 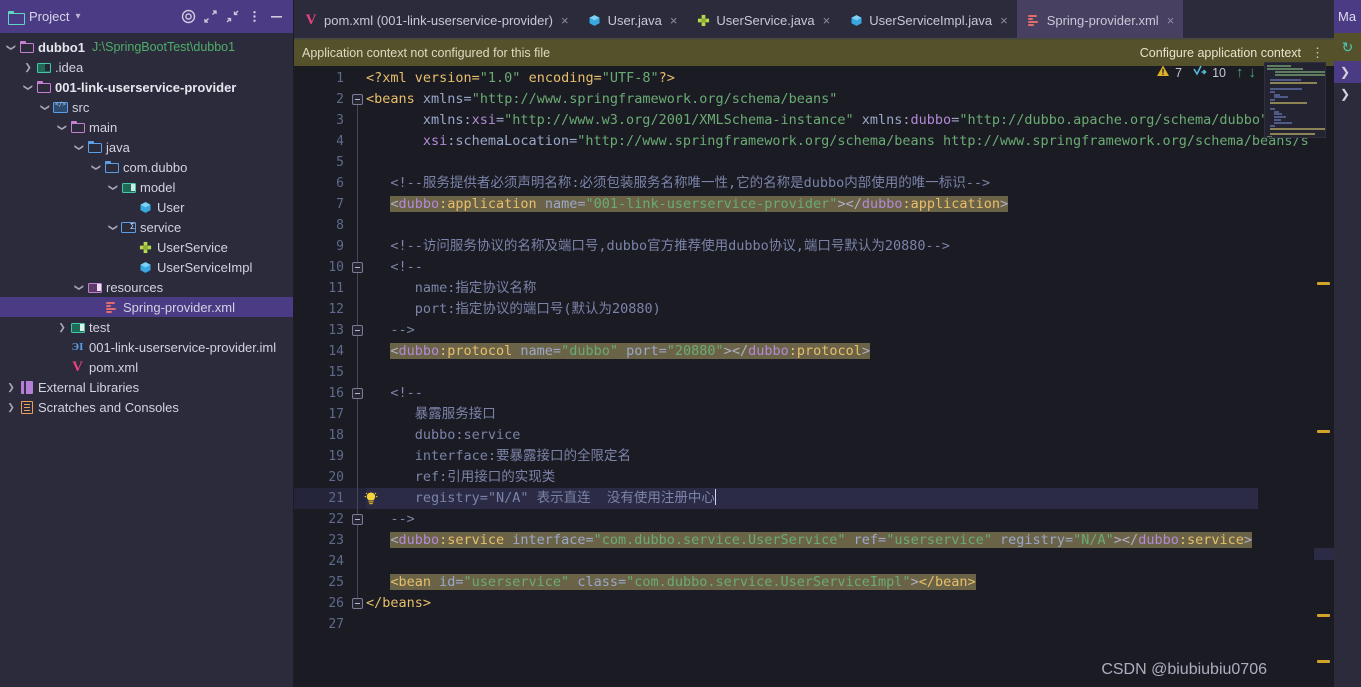 What do you see at coordinates (146, 367) in the screenshot?
I see `tree-item-pom-xml: Vpom.xml` at bounding box center [146, 367].